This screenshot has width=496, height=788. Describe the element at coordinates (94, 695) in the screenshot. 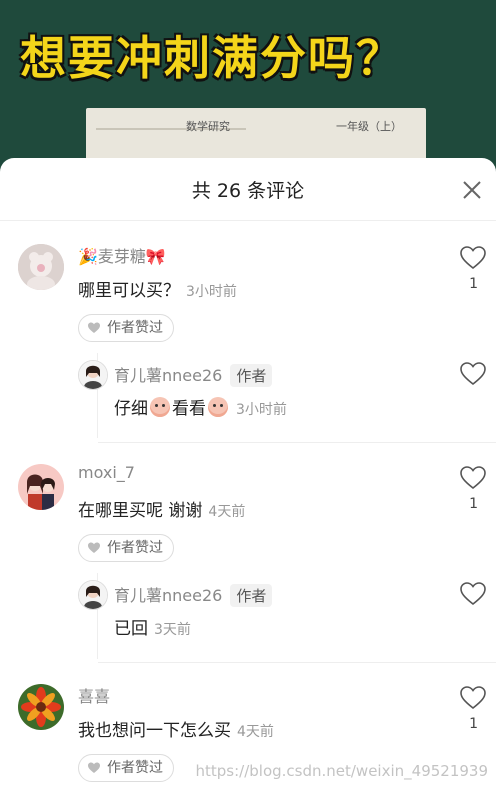

I see `comment-username: 喜喜` at that location.